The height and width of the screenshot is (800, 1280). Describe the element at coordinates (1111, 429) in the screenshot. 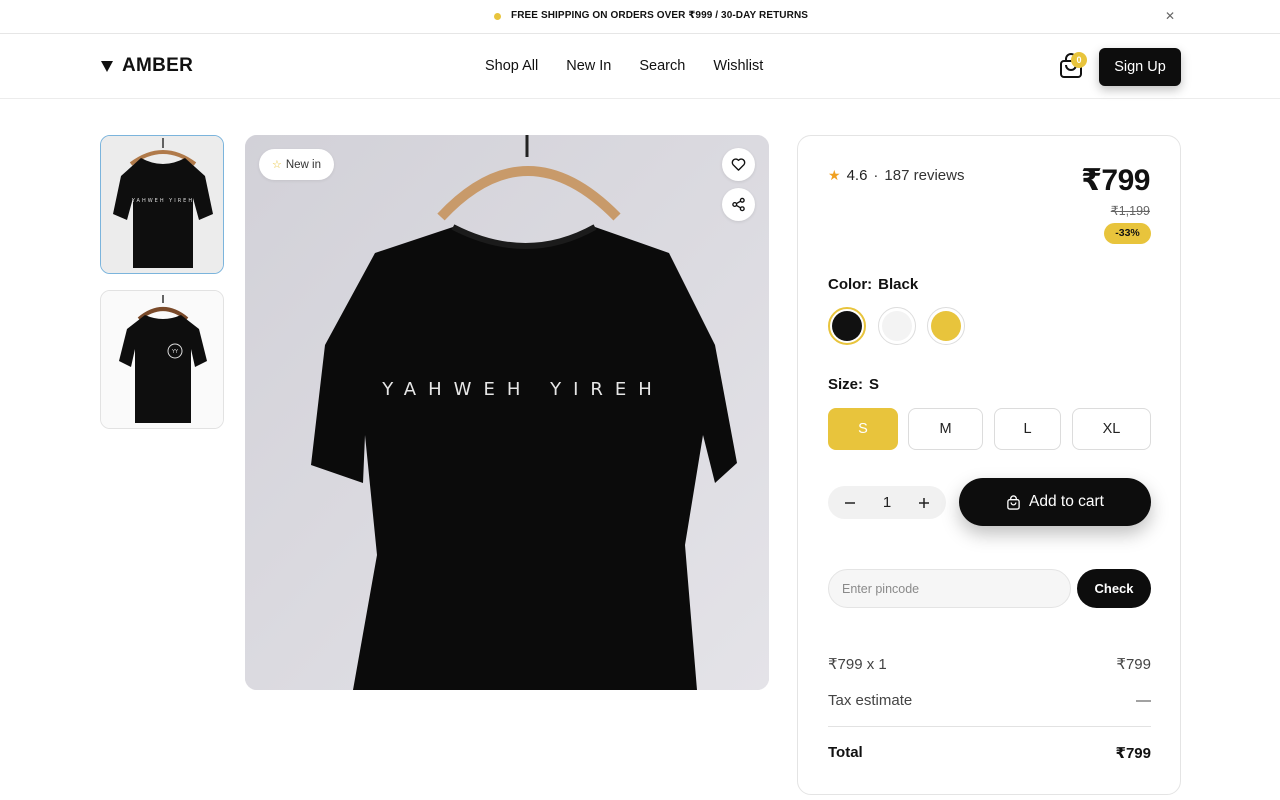

I see `size-option-xl: XL` at that location.